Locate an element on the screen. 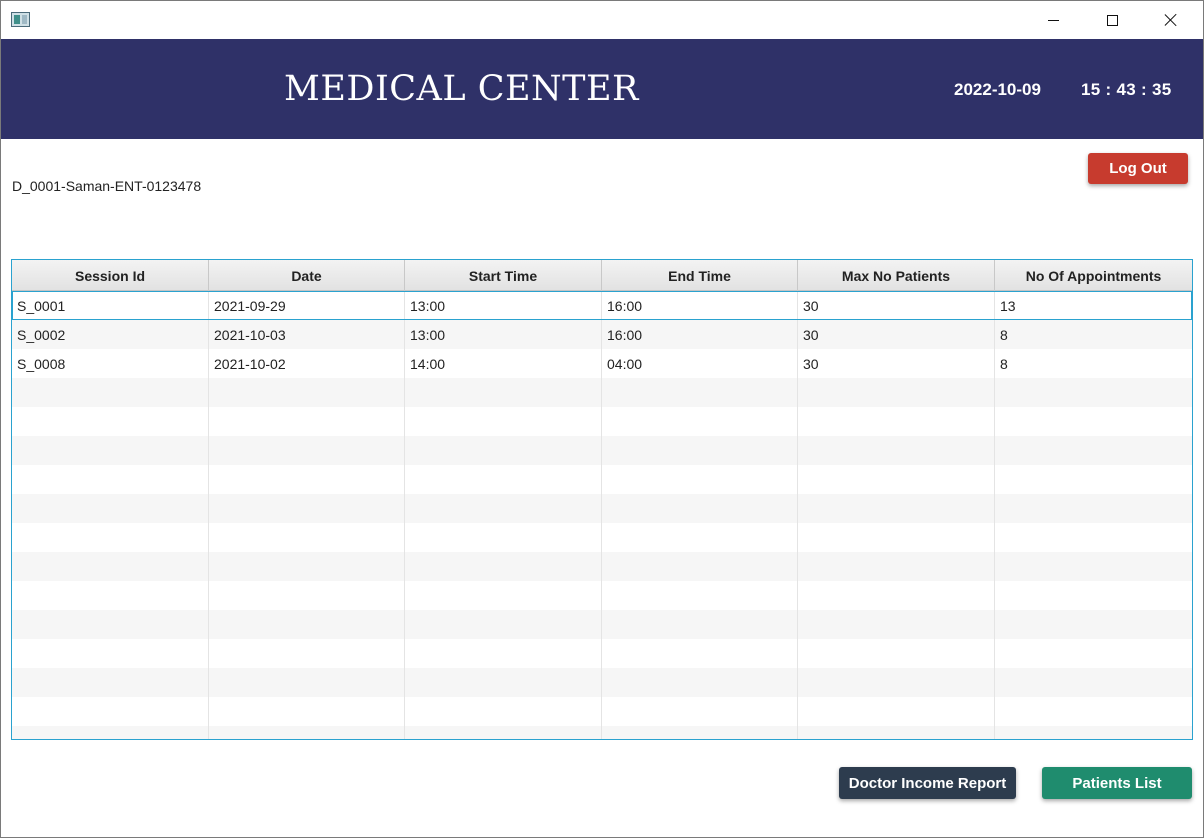 This screenshot has height=838, width=1204. minimize-button is located at coordinates (1053, 20).